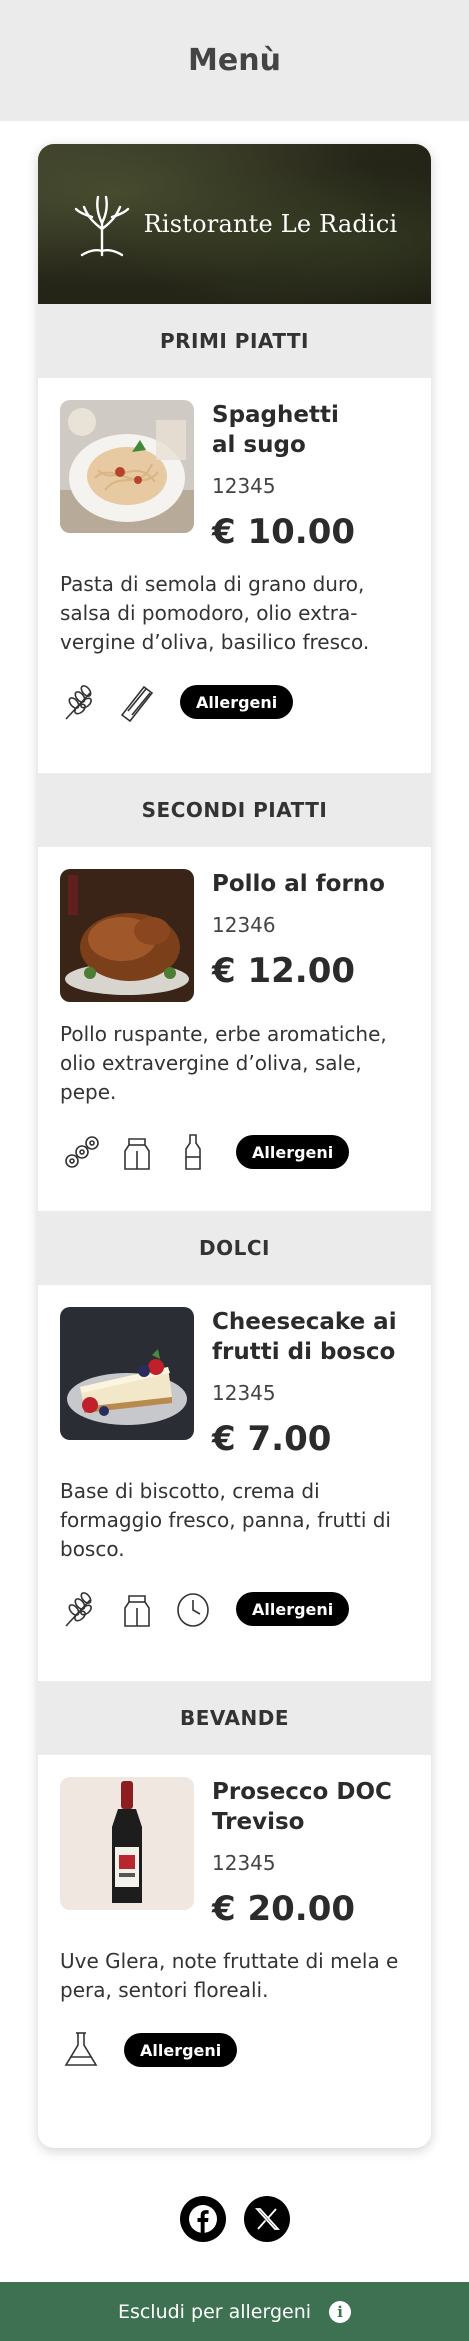 The width and height of the screenshot is (469, 2341). What do you see at coordinates (272, 1439) in the screenshot?
I see `item-price: € 7.00` at bounding box center [272, 1439].